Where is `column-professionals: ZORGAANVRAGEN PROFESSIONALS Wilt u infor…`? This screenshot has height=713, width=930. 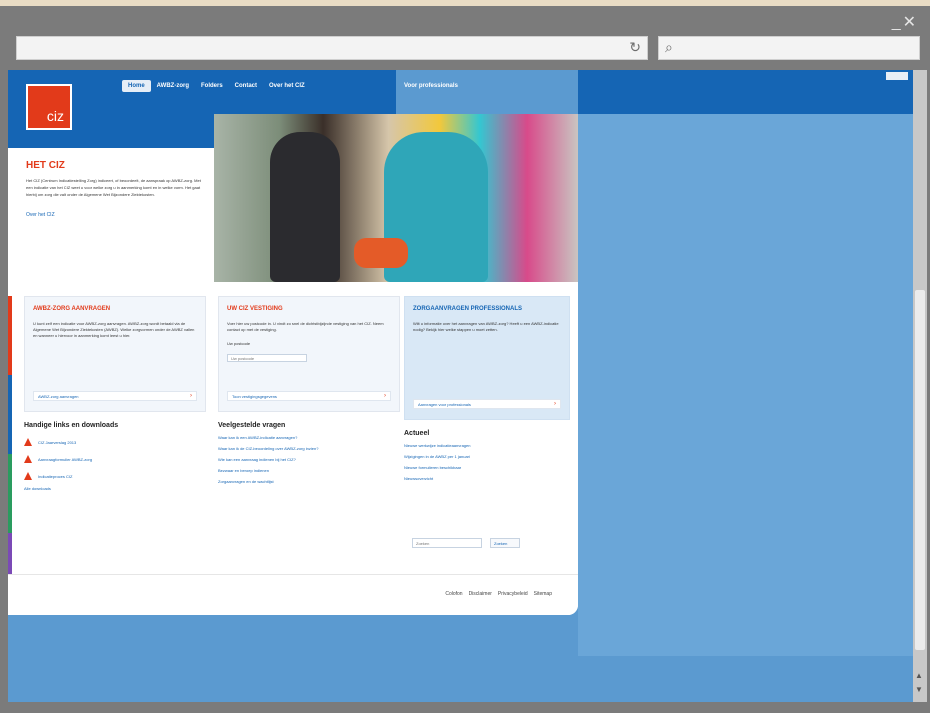
column-professionals: ZORGAANVRAGEN PROFESSIONALS Wilt u infor… is located at coordinates (487, 388).